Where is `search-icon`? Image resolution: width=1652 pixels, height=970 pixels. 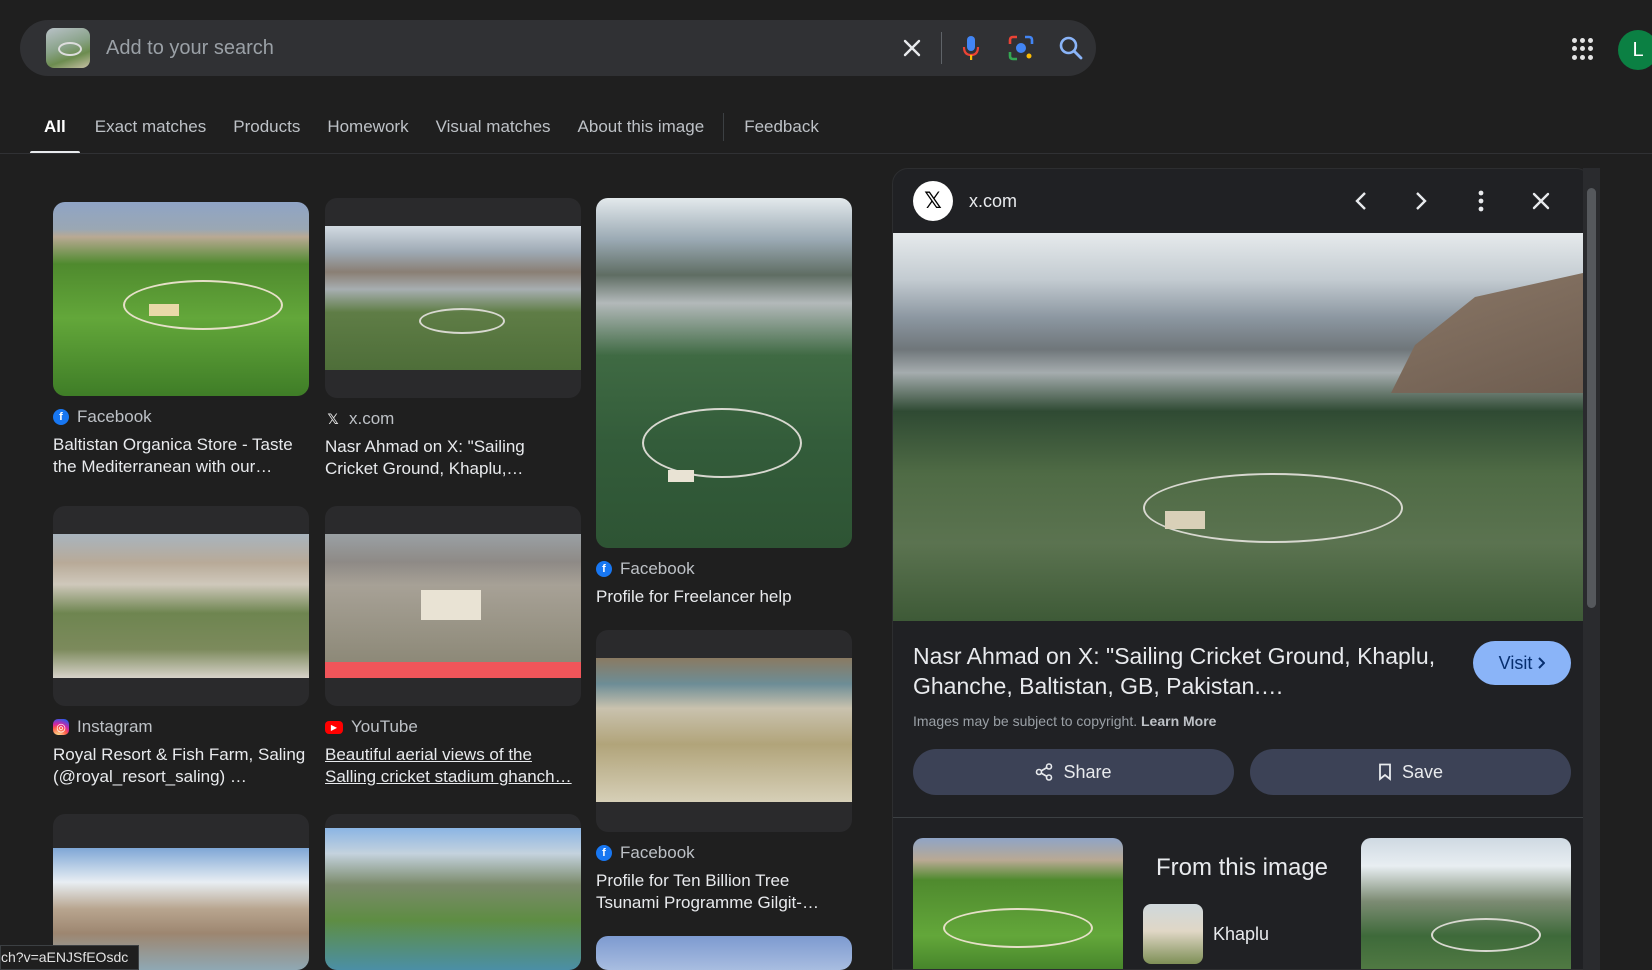 search-icon is located at coordinates (1071, 48).